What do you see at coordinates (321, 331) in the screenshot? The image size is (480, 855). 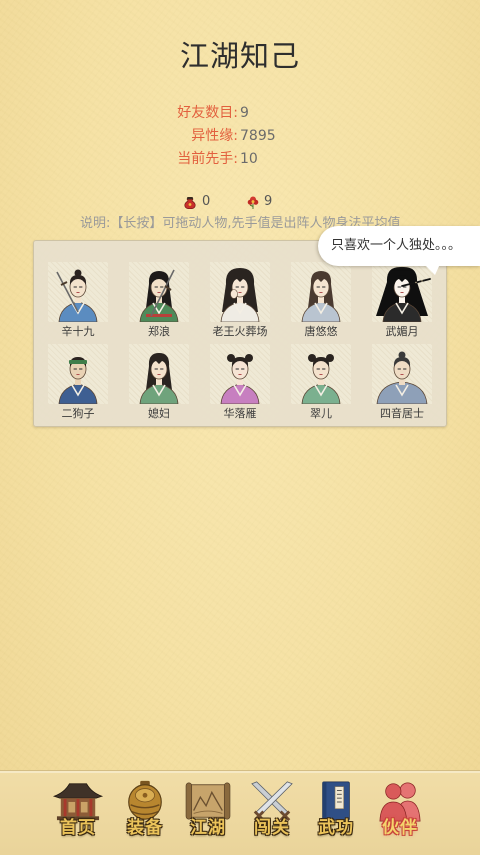 I see `character-name: 唐悠悠` at bounding box center [321, 331].